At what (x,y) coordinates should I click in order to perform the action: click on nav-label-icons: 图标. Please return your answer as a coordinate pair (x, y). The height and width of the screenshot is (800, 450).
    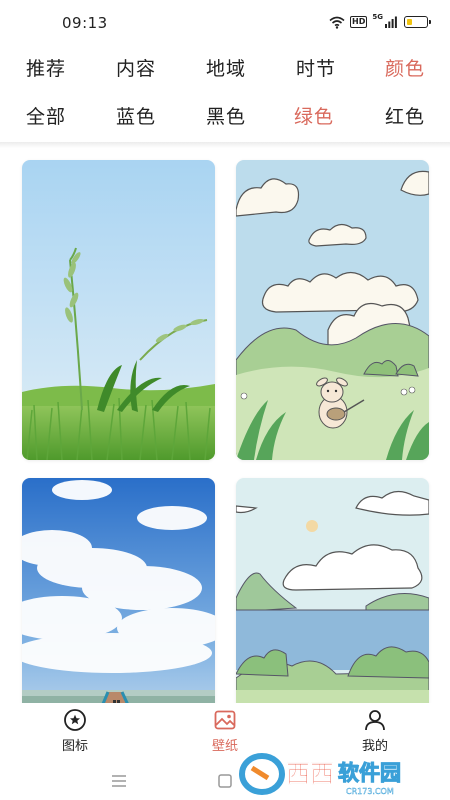
    Looking at the image, I should click on (74, 746).